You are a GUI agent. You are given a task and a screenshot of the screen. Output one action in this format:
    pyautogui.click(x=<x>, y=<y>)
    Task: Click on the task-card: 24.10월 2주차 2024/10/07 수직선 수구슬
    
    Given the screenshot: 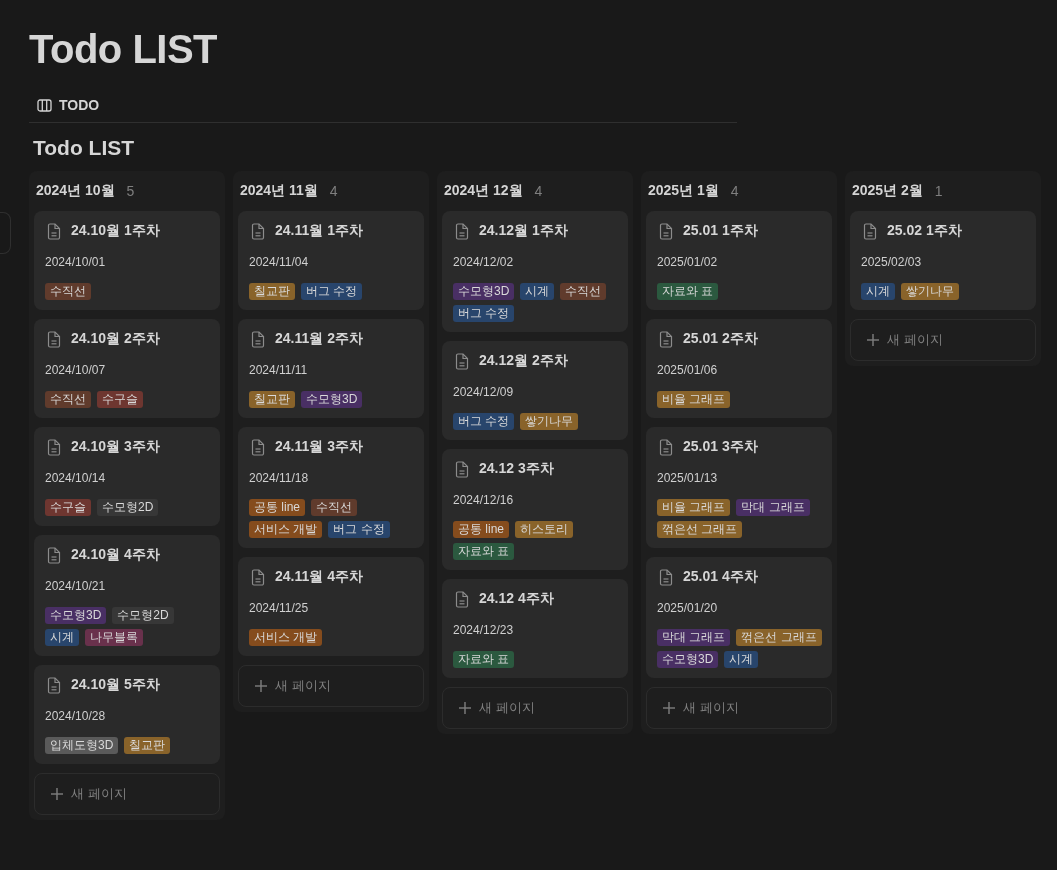 What is the action you would take?
    pyautogui.click(x=127, y=368)
    